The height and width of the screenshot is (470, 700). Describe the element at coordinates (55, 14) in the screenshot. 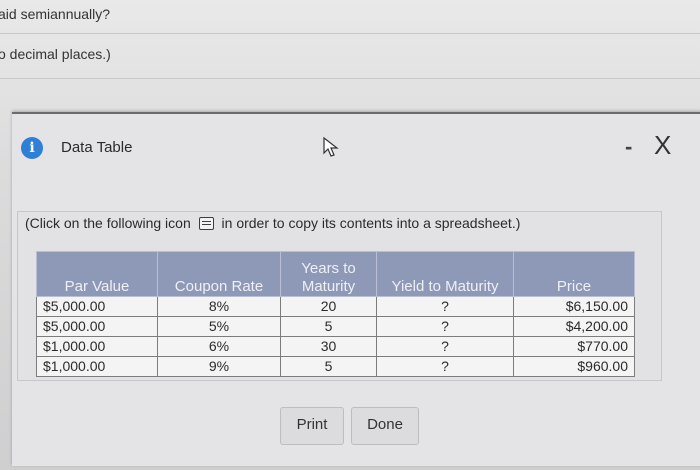

I see `background-question-line: aid semiannually?` at that location.